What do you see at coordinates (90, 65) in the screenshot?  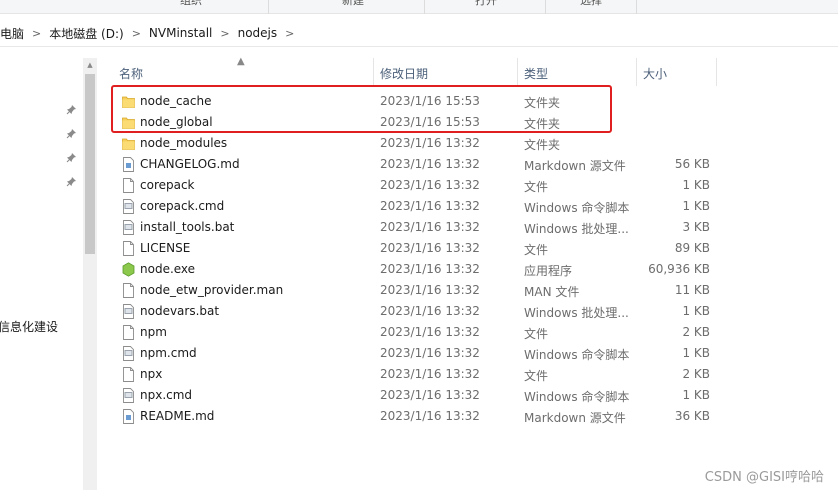 I see `scroll-up-icon: ▲` at bounding box center [90, 65].